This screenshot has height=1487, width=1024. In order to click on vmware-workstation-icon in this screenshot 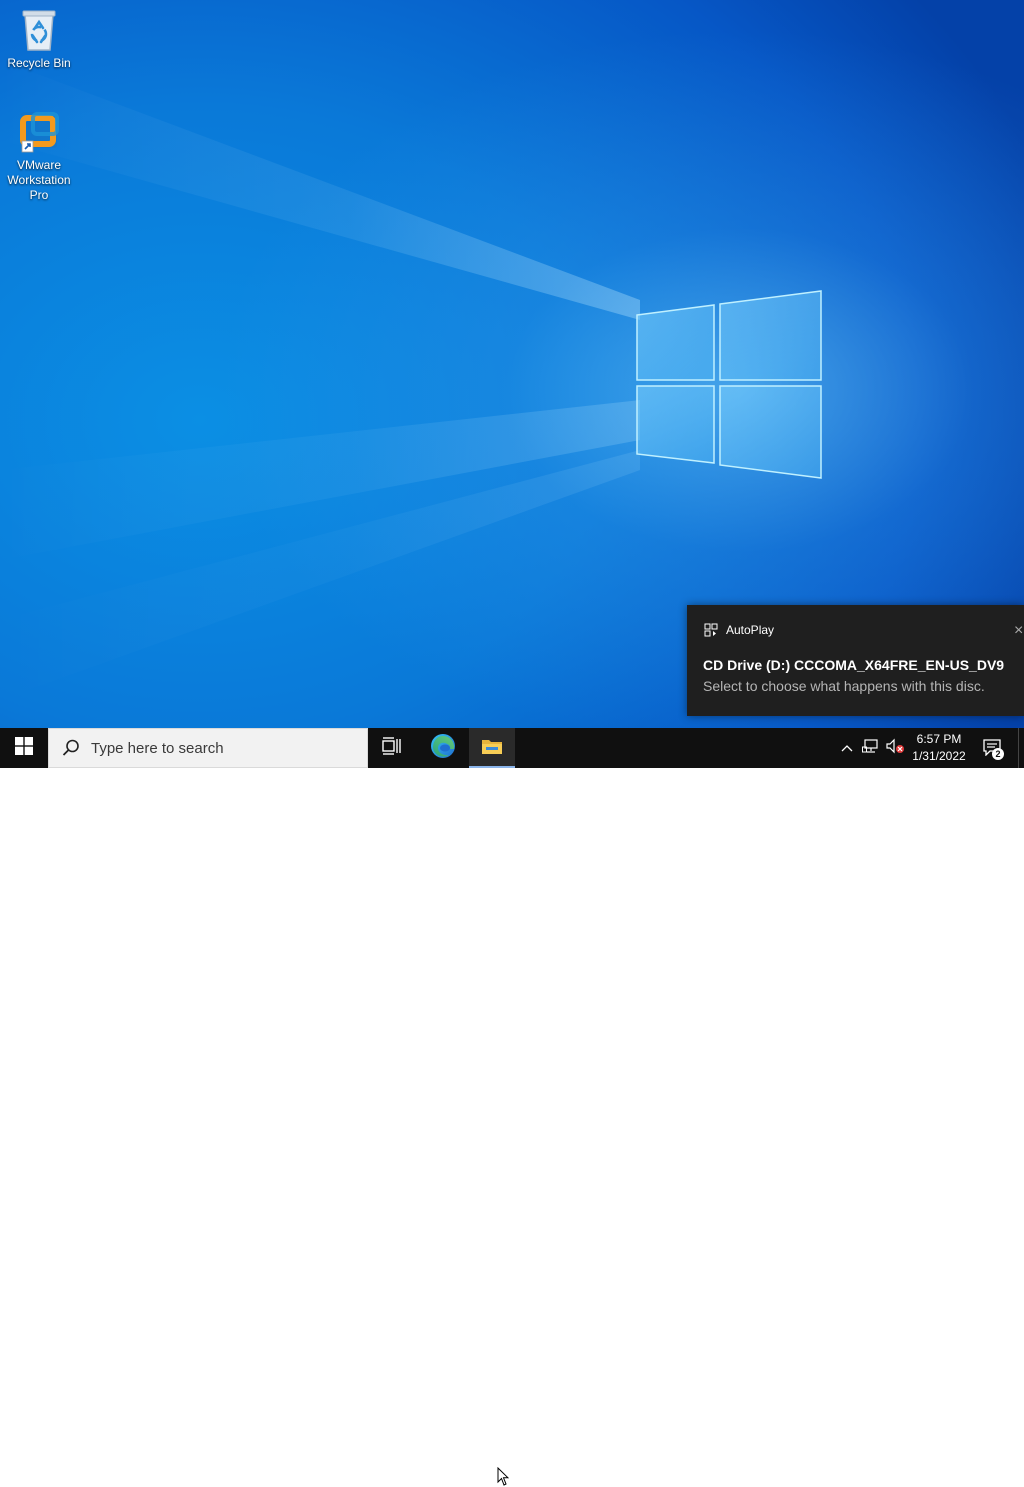, I will do `click(39, 132)`.